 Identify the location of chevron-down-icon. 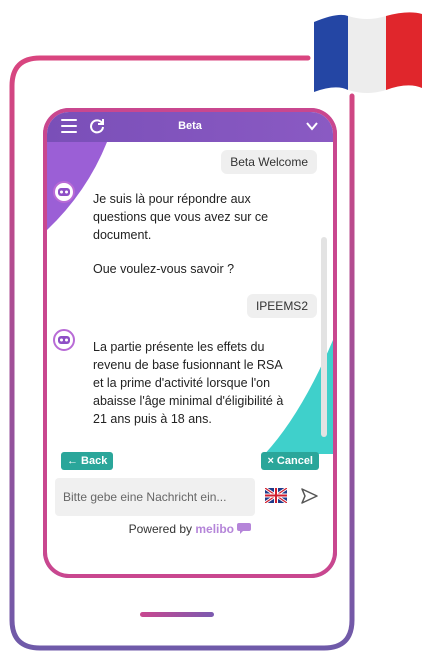
(312, 126).